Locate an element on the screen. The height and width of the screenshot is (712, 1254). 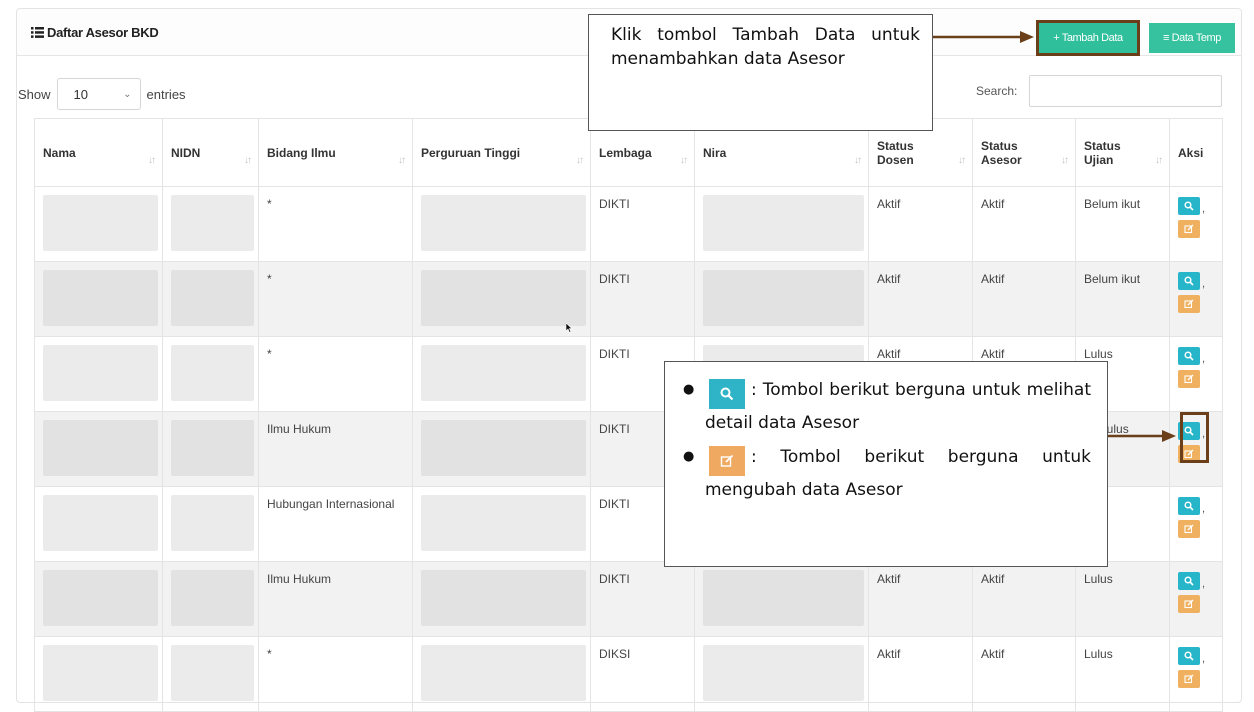
col-nama: Nama ↓↑ is located at coordinates (98, 152).